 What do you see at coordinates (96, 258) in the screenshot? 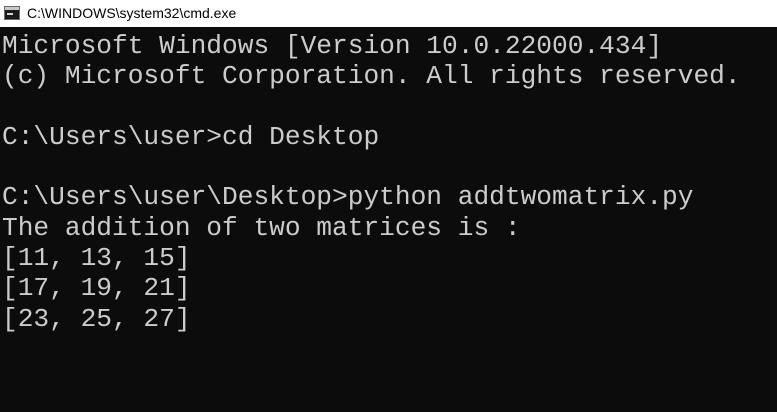
I see `console-line-matrix-row: [11, 13, 15]` at bounding box center [96, 258].